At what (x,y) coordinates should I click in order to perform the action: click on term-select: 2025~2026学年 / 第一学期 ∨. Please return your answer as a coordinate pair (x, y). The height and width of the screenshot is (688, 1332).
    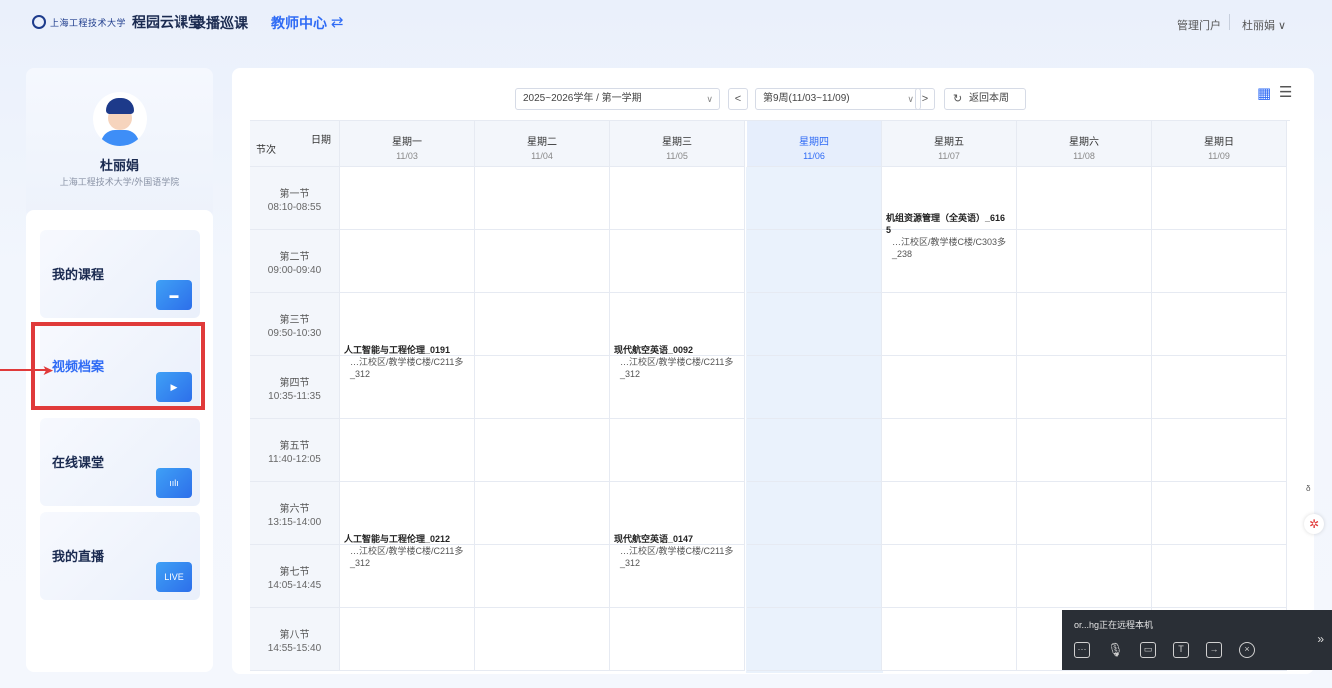
    Looking at the image, I should click on (617, 99).